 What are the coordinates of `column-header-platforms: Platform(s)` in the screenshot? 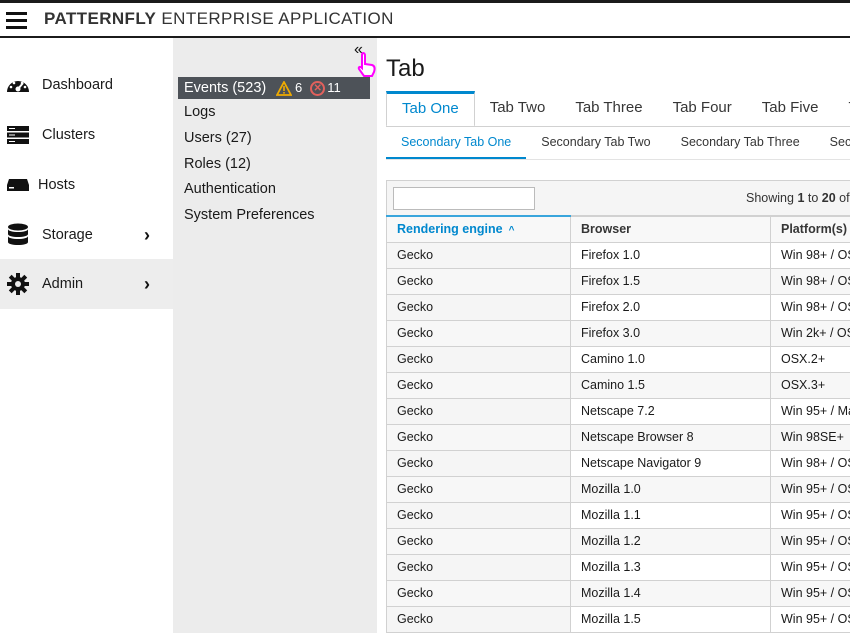 It's located at (810, 229).